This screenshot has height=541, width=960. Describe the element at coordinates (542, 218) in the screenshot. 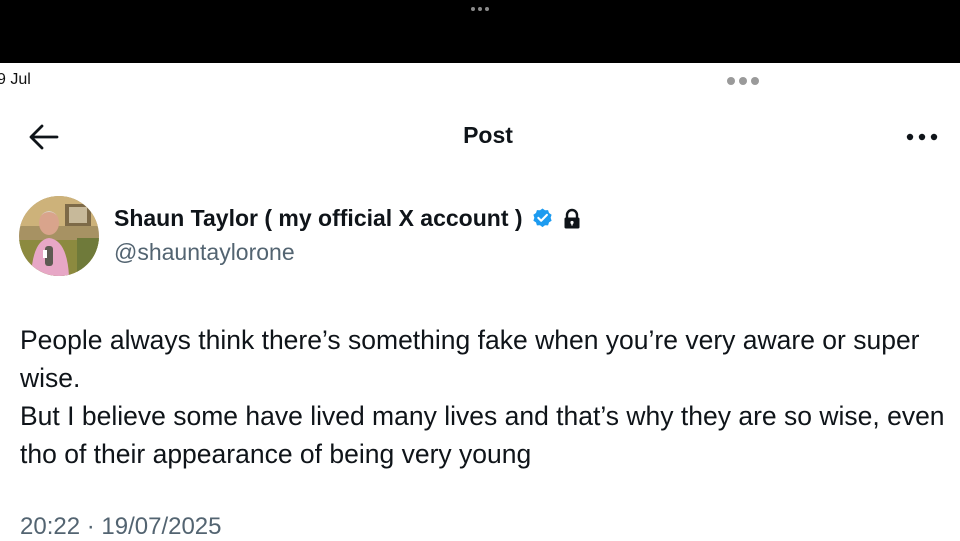

I see `verified-badge-icon` at that location.